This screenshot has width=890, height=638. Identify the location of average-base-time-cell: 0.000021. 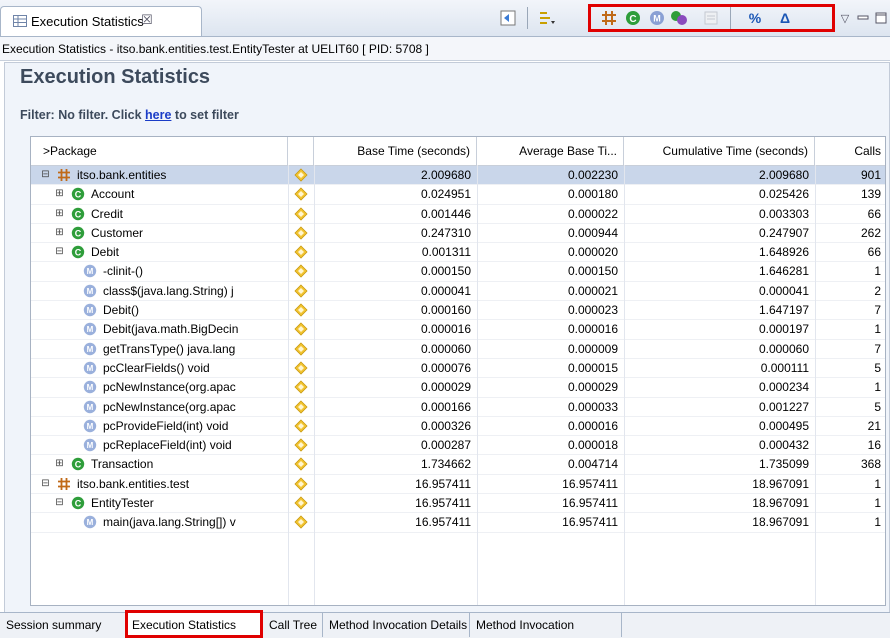
(592, 290).